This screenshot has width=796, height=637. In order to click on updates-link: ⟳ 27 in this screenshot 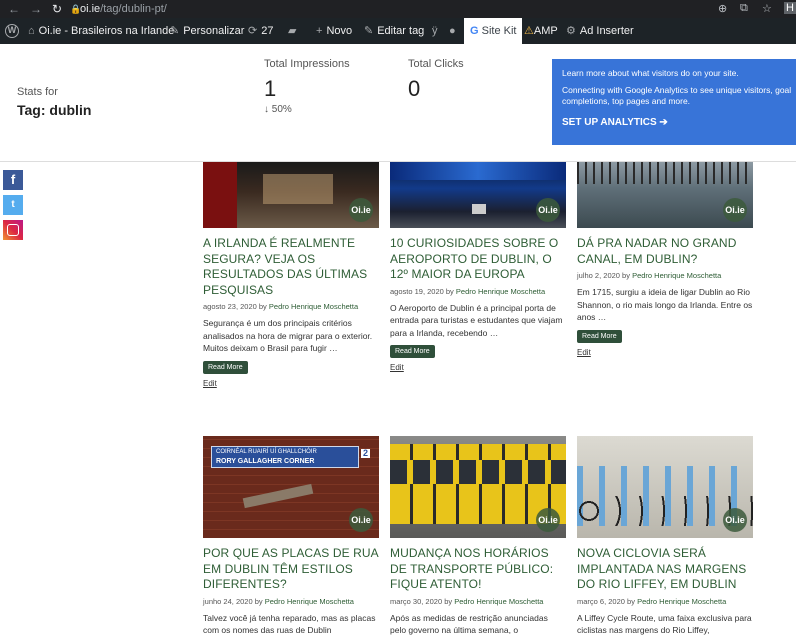, I will do `click(260, 31)`.